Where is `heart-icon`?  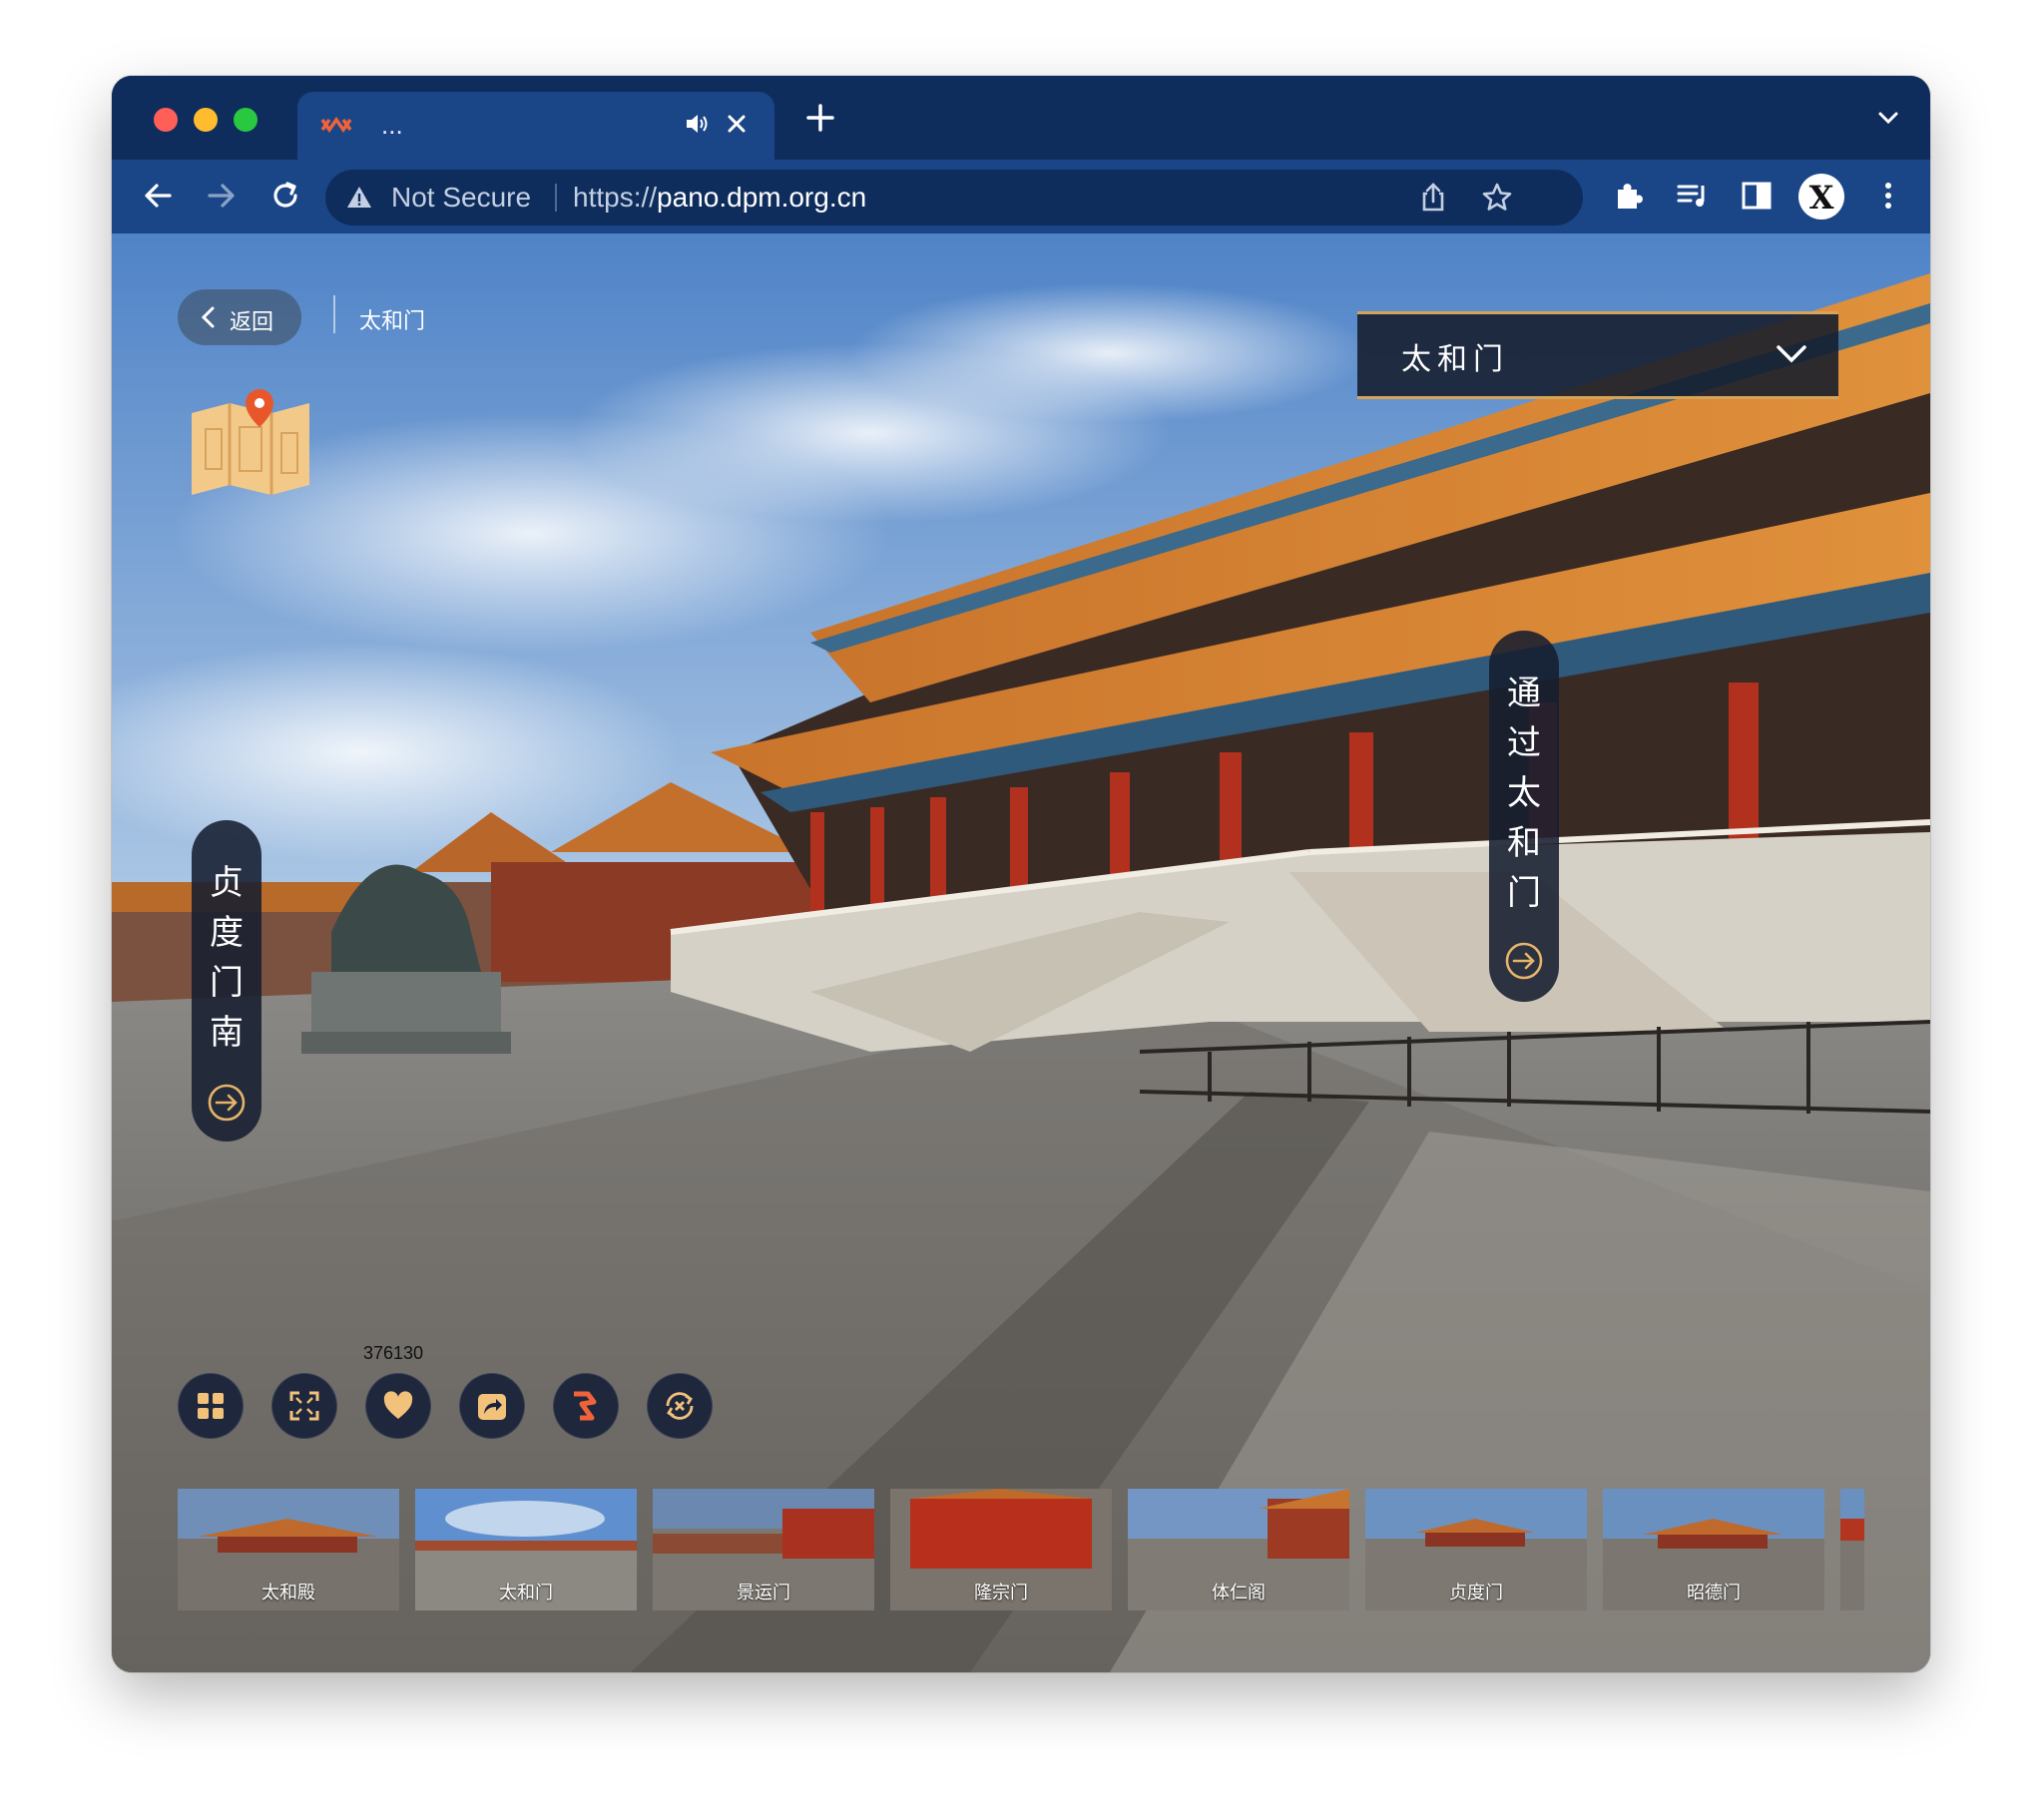 heart-icon is located at coordinates (398, 1405).